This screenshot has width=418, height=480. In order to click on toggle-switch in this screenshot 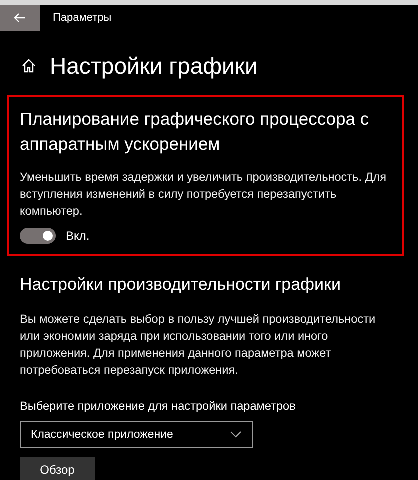, I will do `click(38, 236)`.